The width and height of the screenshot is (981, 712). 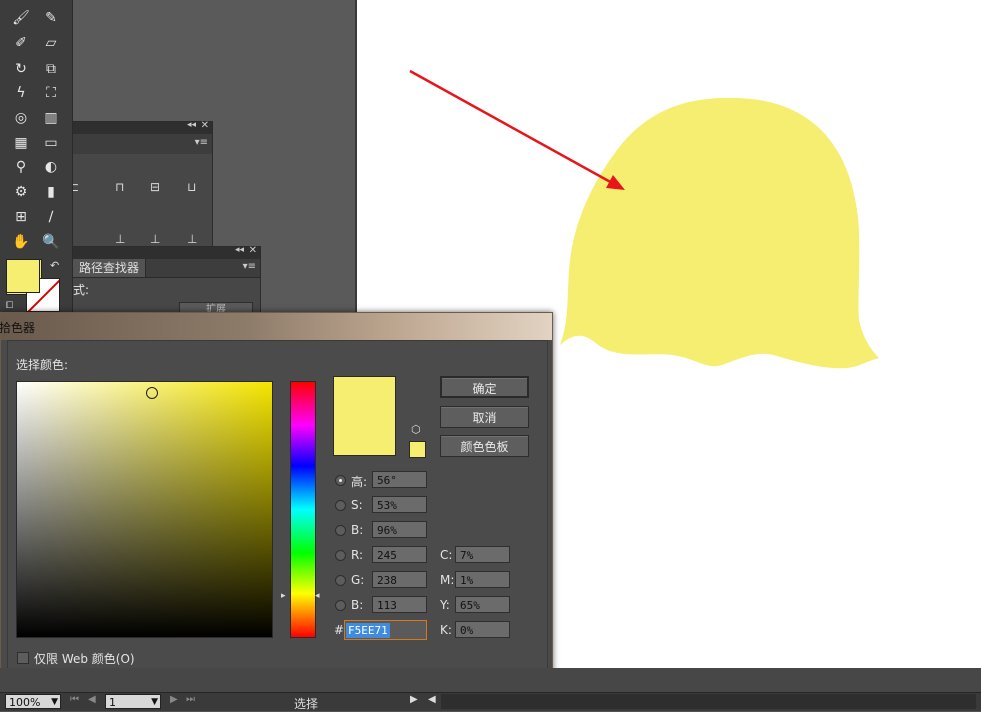 What do you see at coordinates (155, 239) in the screenshot?
I see `distribute-center-icon: ⊥` at bounding box center [155, 239].